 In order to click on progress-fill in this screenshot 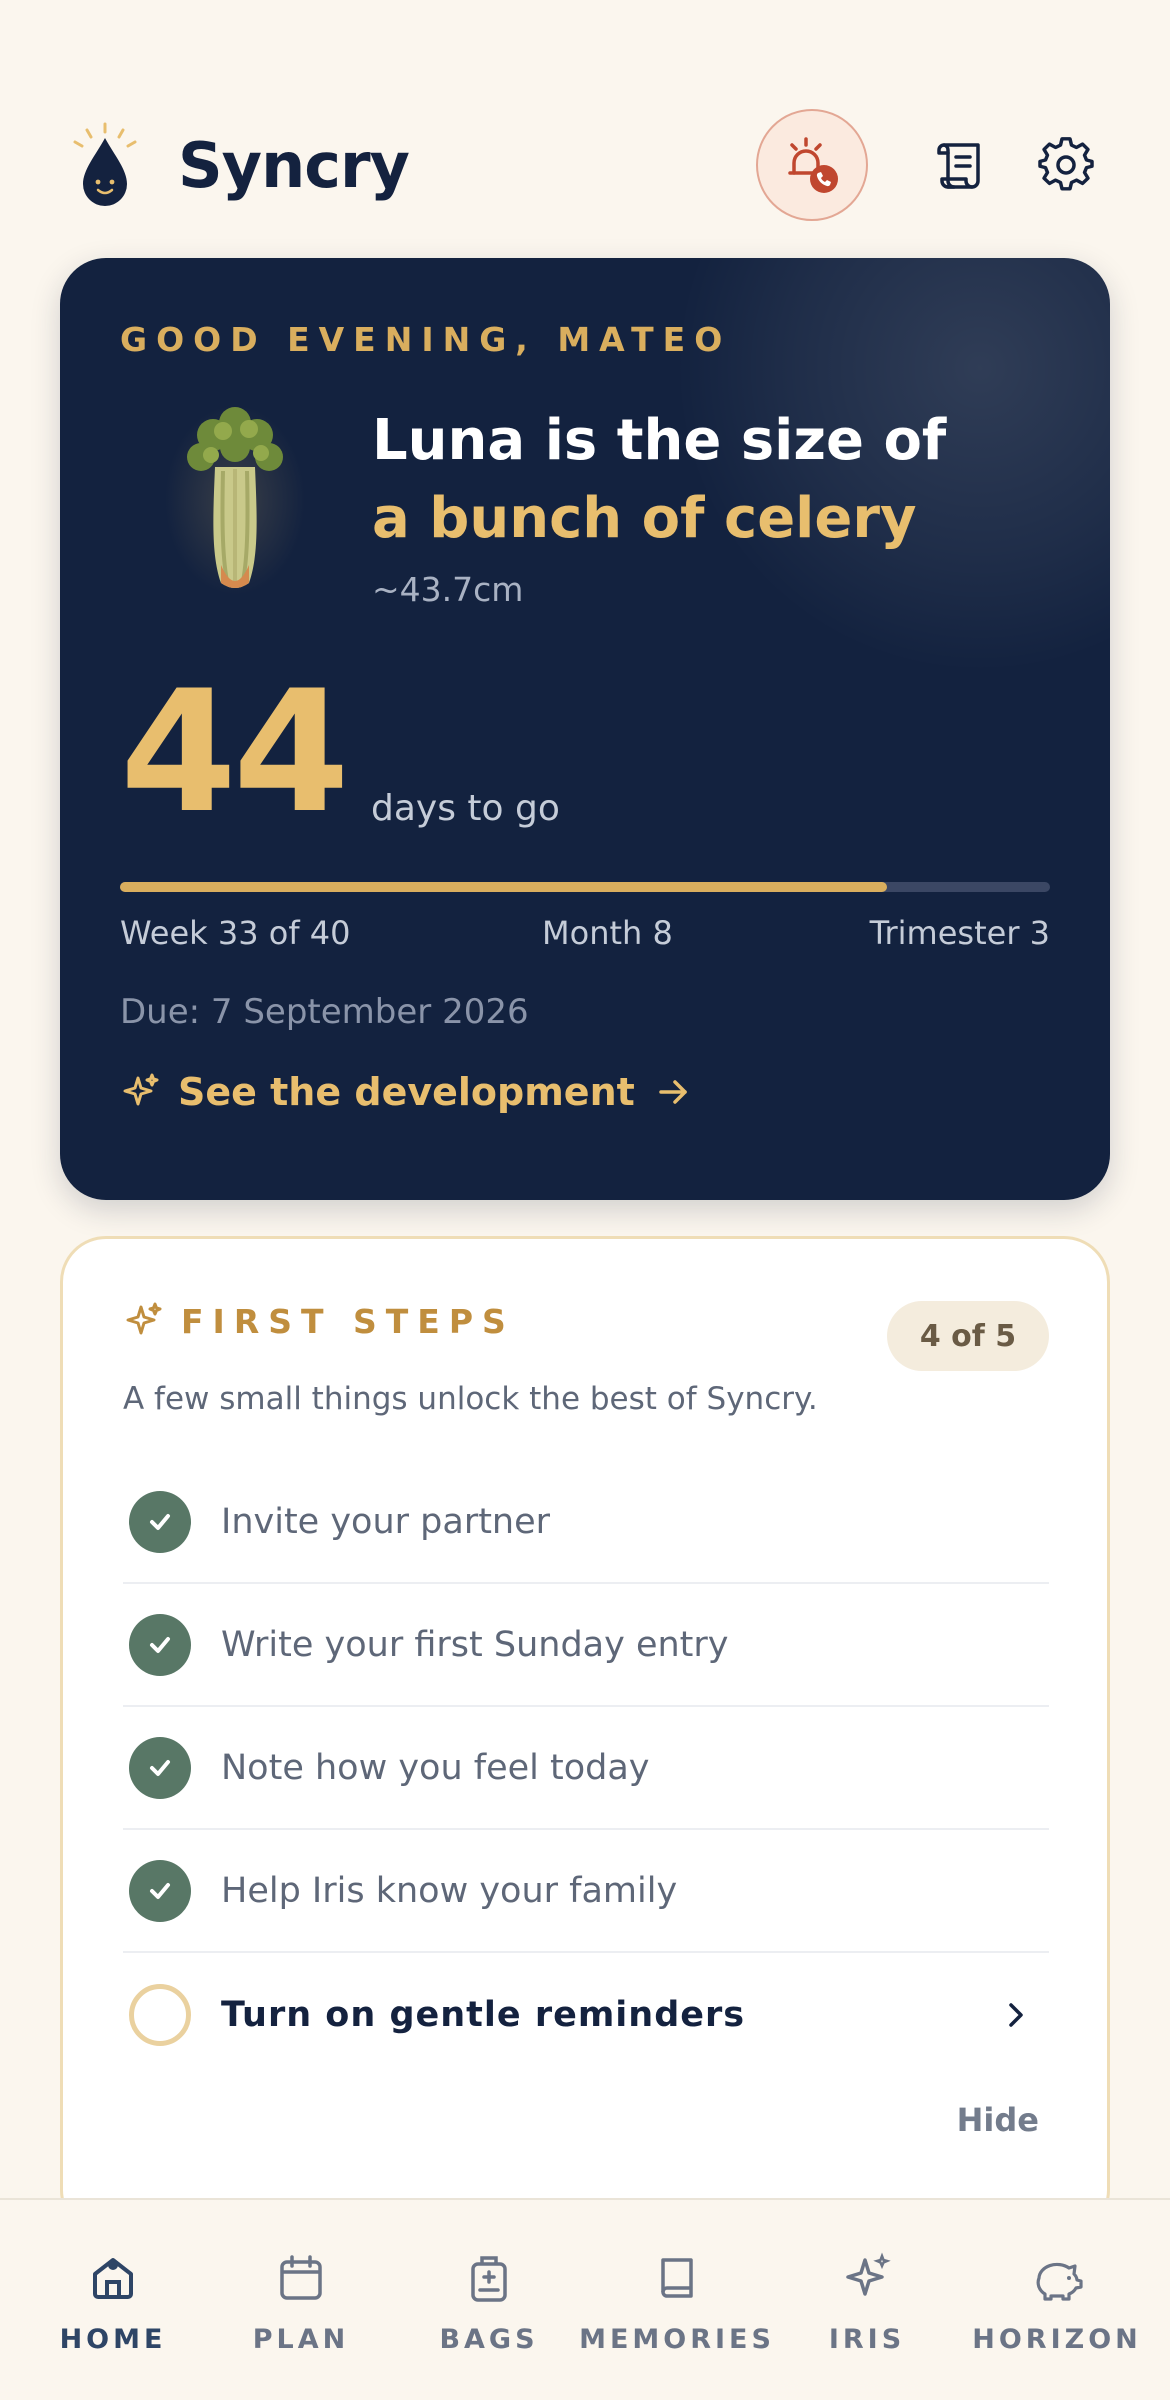, I will do `click(504, 887)`.